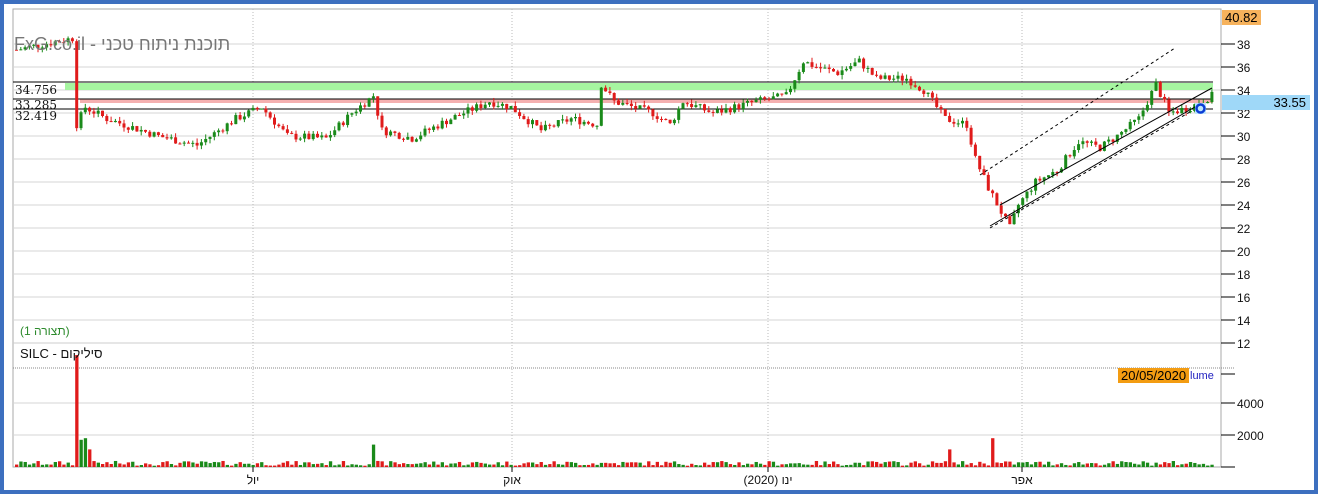  I want to click on price-max-label: 40.82, so click(1241, 17).